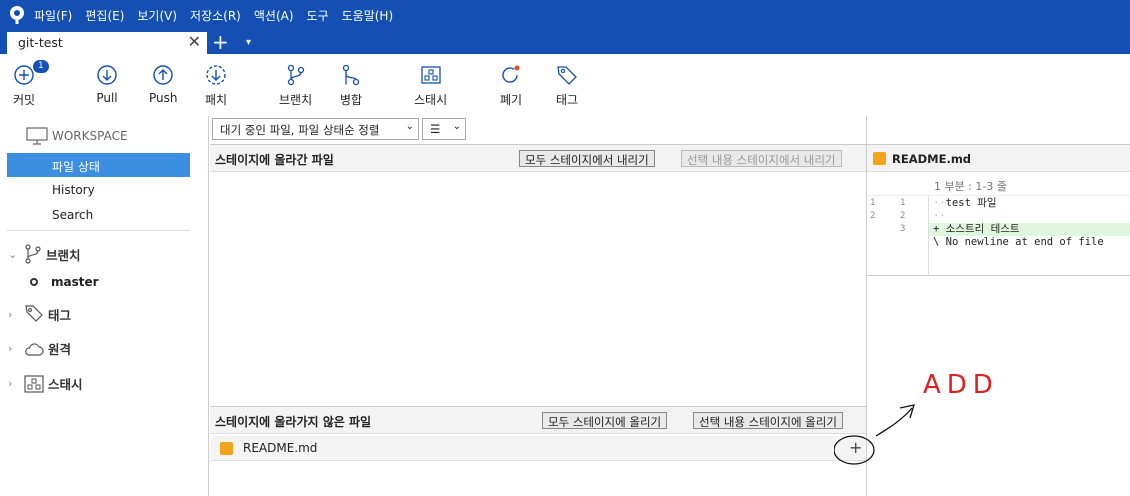 The width and height of the screenshot is (1130, 496). Describe the element at coordinates (33, 254) in the screenshot. I see `branch-icon` at that location.